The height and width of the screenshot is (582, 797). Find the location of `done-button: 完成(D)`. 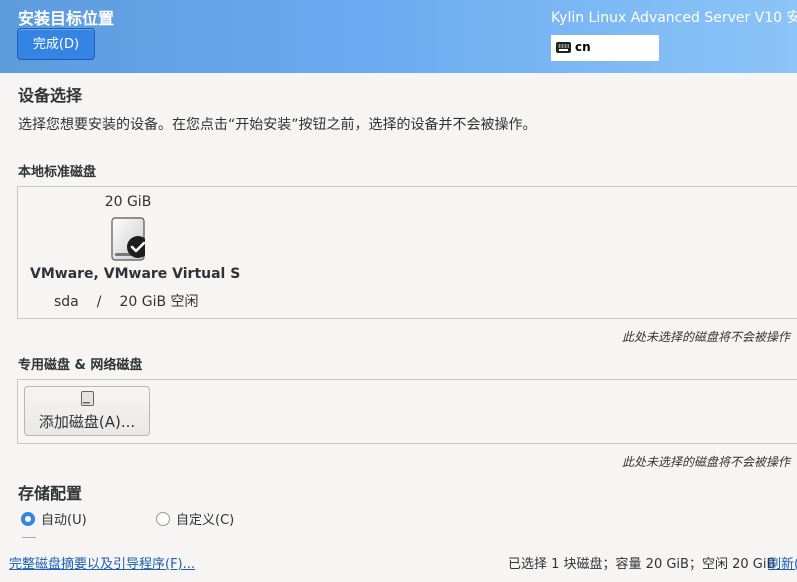

done-button: 完成(D) is located at coordinates (56, 44).